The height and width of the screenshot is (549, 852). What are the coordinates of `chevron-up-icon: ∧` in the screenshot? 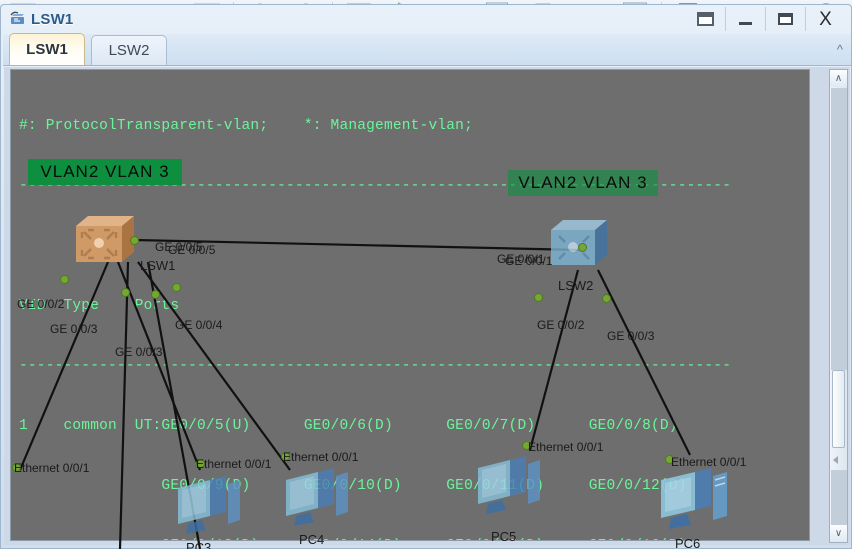 It's located at (838, 78).